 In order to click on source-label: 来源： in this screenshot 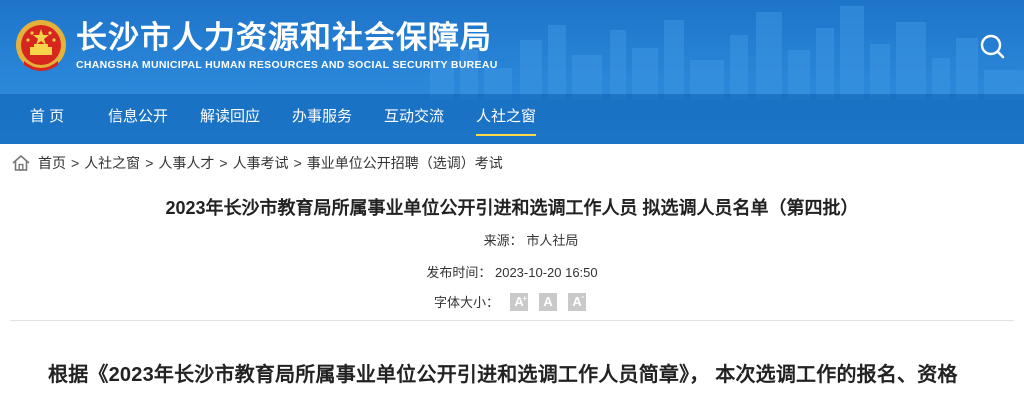, I will do `click(503, 240)`.